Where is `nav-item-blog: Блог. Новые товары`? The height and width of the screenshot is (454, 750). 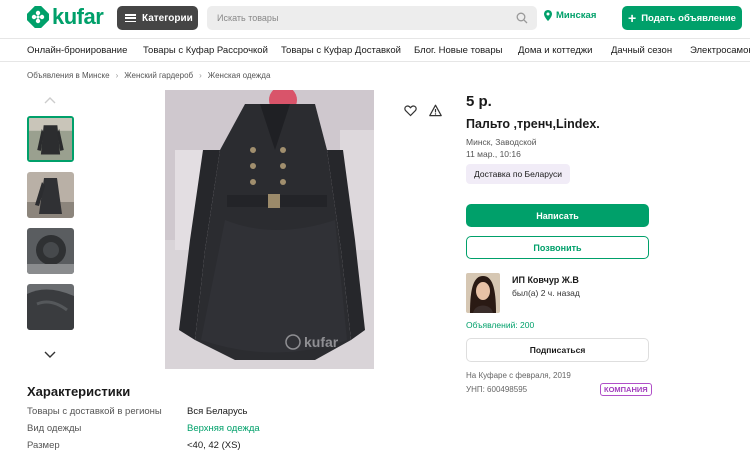 nav-item-blog: Блог. Новые товары is located at coordinates (458, 50).